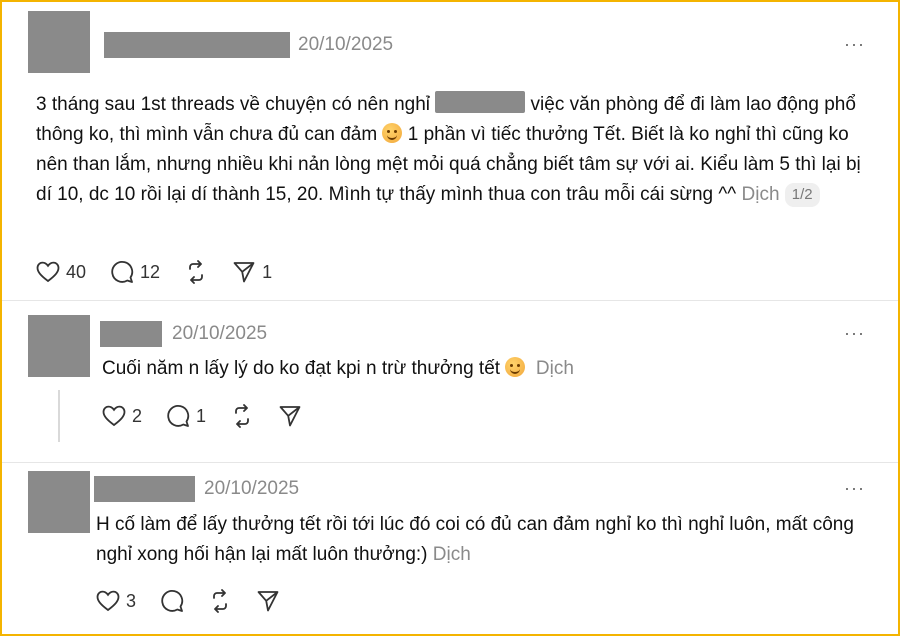 Image resolution: width=900 pixels, height=636 pixels. Describe the element at coordinates (201, 415) in the screenshot. I see `comment-count: 1` at that location.